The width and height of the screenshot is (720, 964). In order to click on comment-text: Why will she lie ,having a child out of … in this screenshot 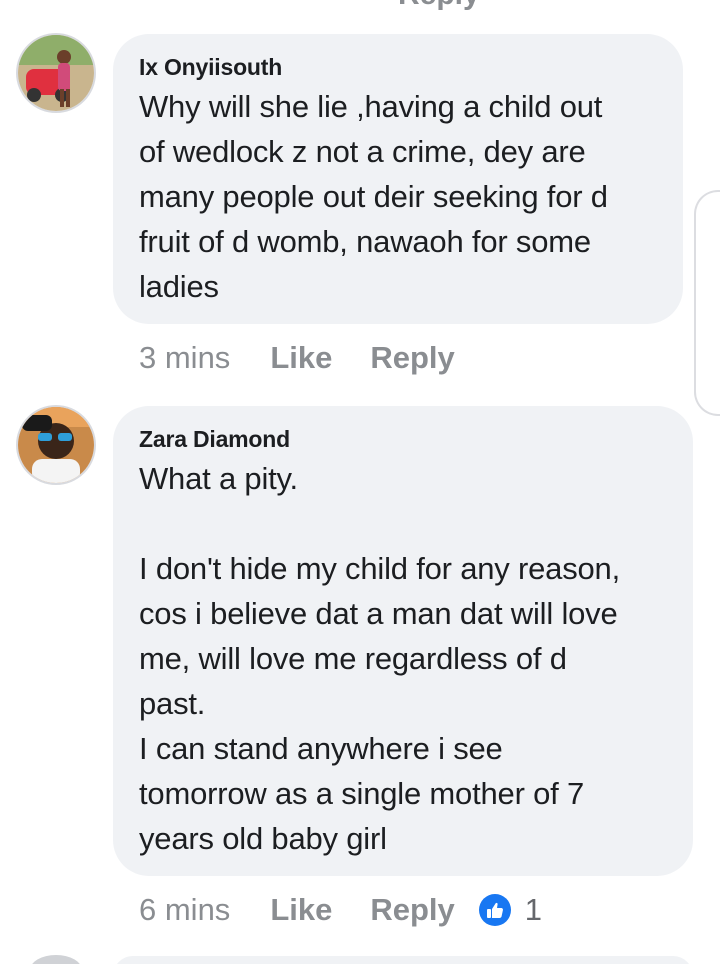, I will do `click(373, 196)`.